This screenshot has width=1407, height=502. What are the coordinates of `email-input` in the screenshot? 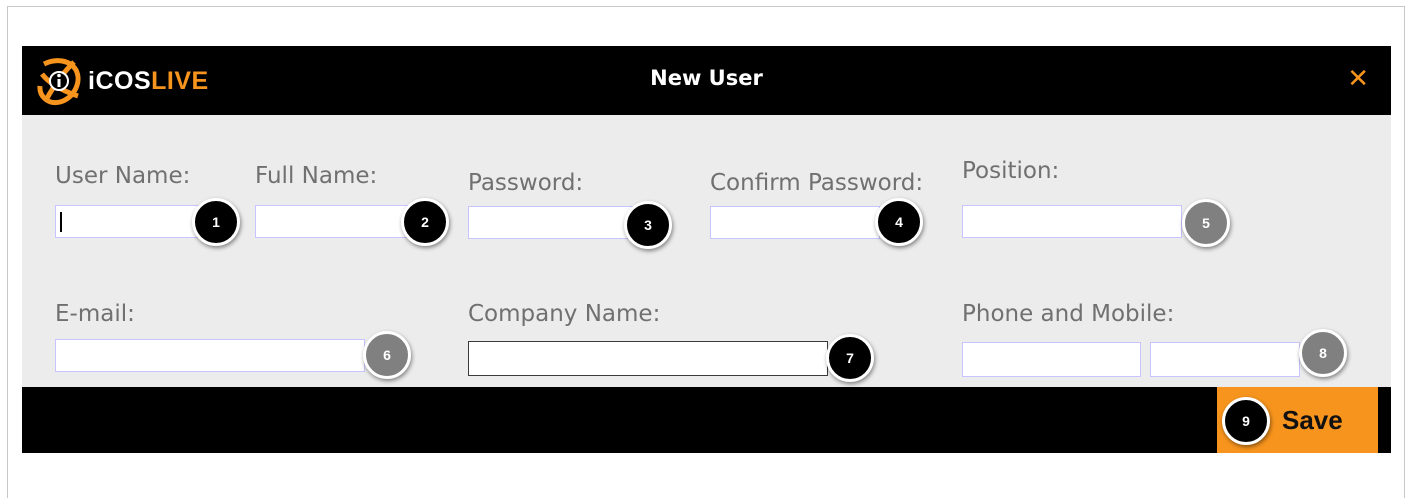 It's located at (210, 355).